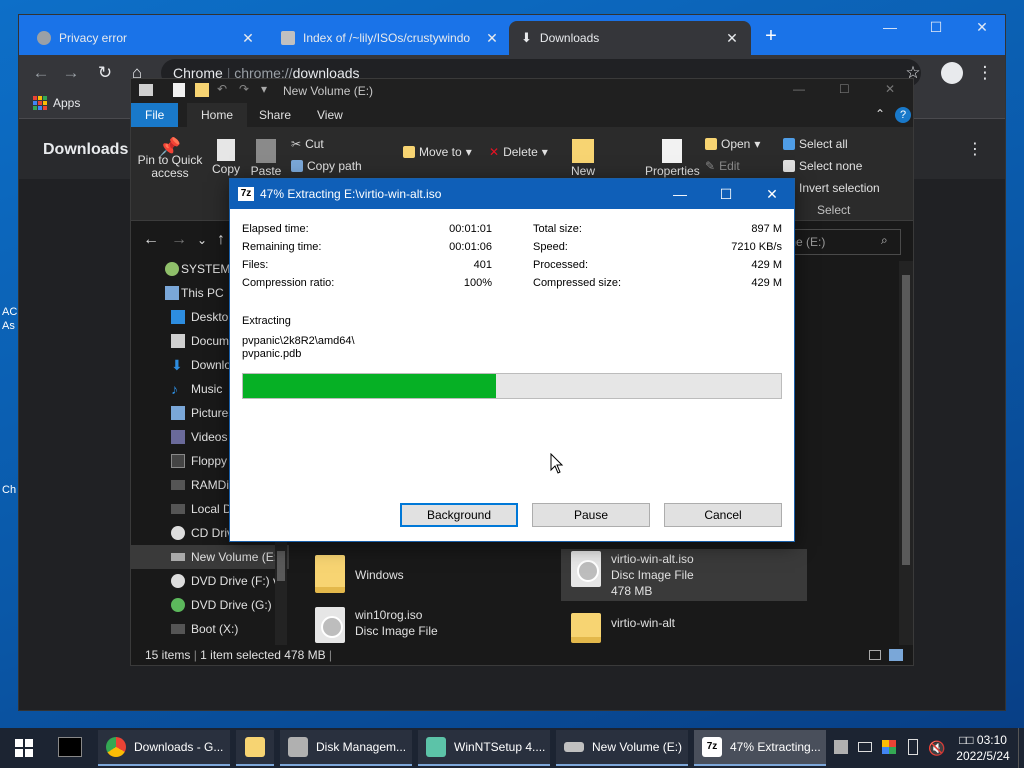  What do you see at coordinates (202, 240) in the screenshot?
I see `chevron-down-icon: ⌄` at bounding box center [202, 240].